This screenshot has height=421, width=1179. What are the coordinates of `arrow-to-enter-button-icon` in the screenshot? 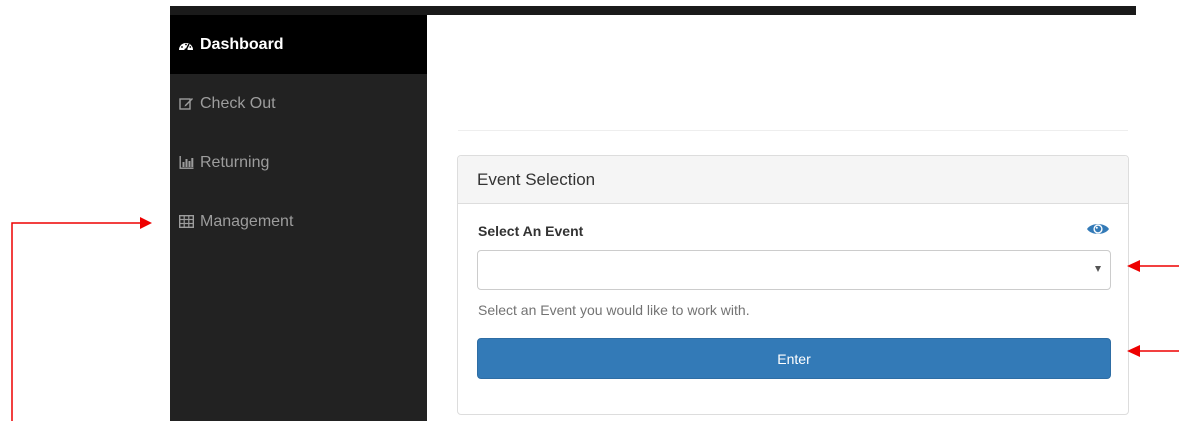 It's located at (1153, 351).